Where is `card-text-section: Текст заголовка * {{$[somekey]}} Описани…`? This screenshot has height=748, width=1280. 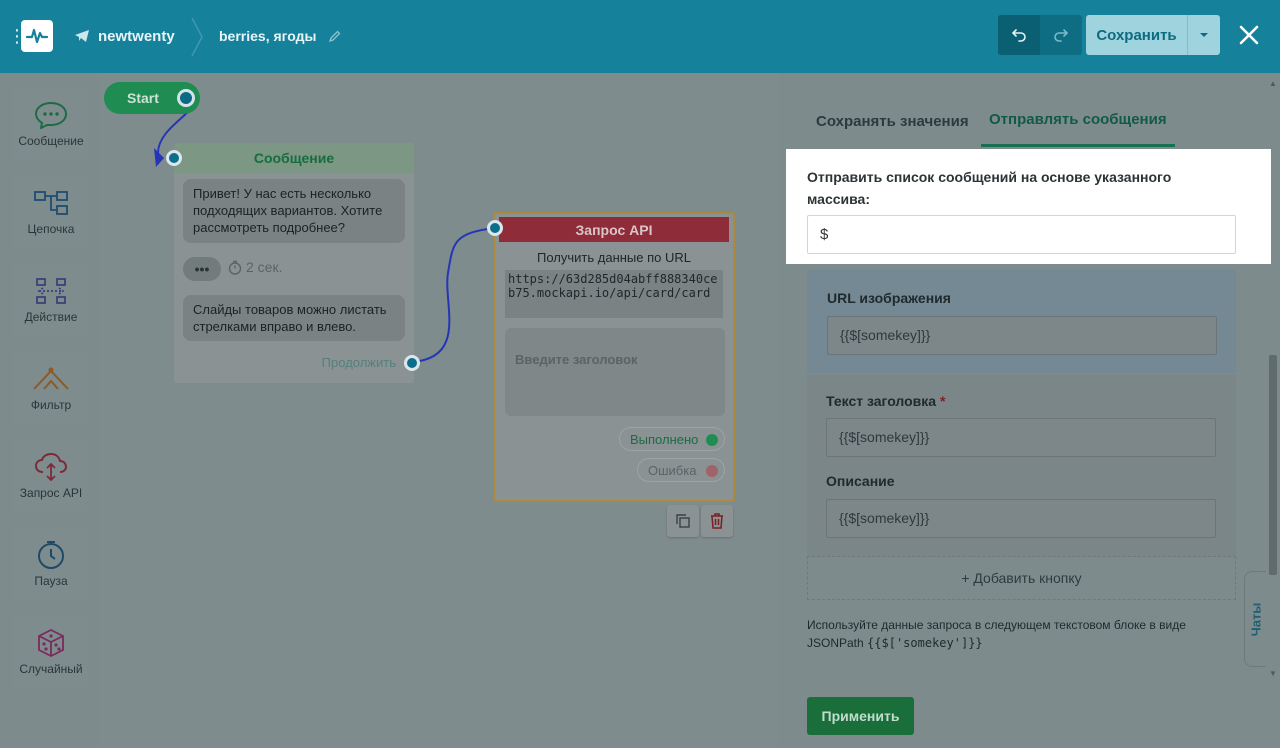
card-text-section: Текст заголовка * {{$[somekey]}} Описани… is located at coordinates (1021, 466).